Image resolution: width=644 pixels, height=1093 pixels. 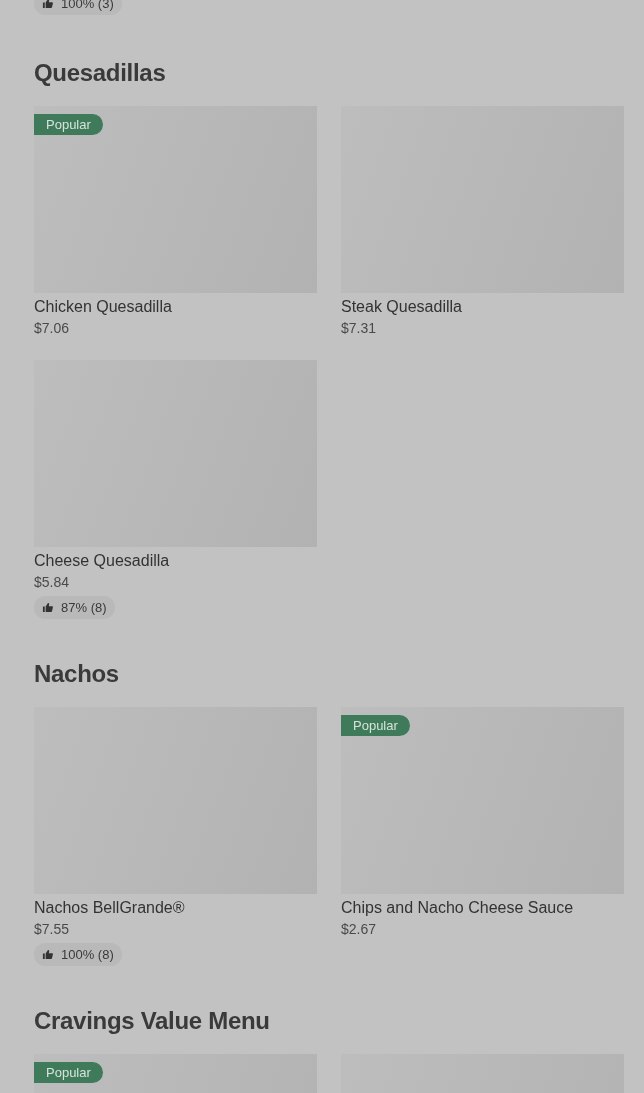 What do you see at coordinates (359, 929) in the screenshot?
I see `item-price: $2.67` at bounding box center [359, 929].